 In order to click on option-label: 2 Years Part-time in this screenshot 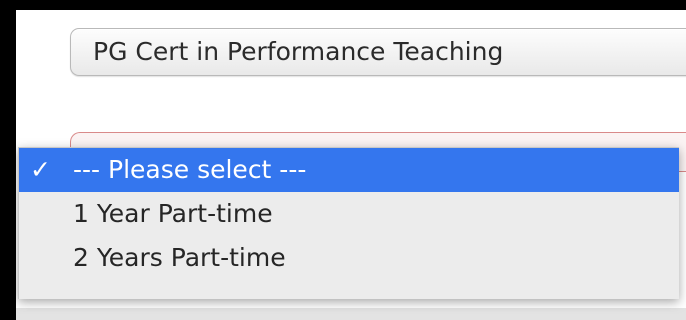, I will do `click(179, 257)`.